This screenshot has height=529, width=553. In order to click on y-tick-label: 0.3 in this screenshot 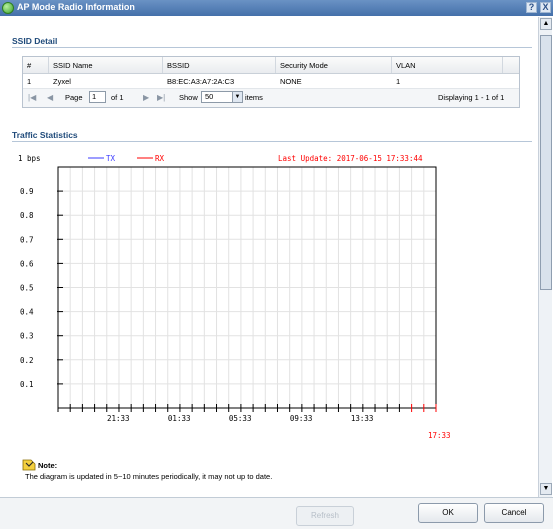, I will do `click(27, 336)`.